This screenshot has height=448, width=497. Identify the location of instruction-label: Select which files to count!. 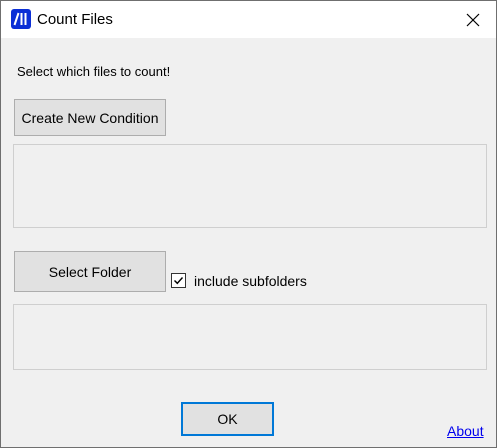
(94, 71).